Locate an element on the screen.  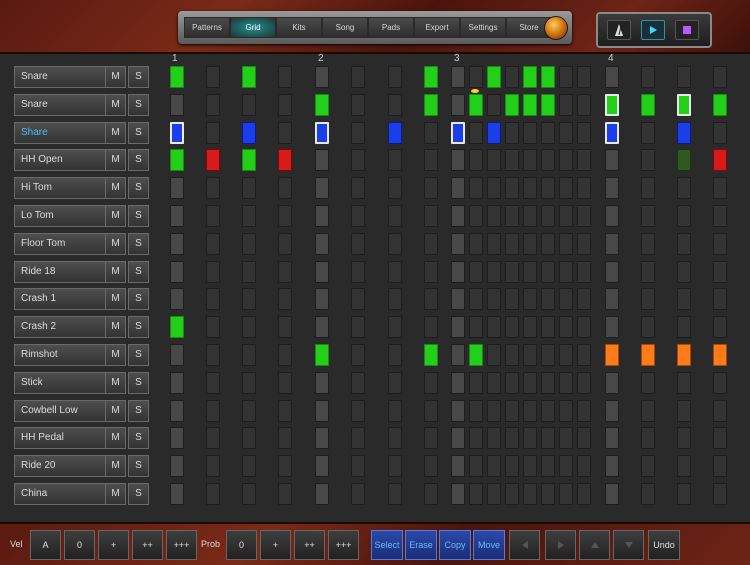
velocity-button-0: A is located at coordinates (45, 545).